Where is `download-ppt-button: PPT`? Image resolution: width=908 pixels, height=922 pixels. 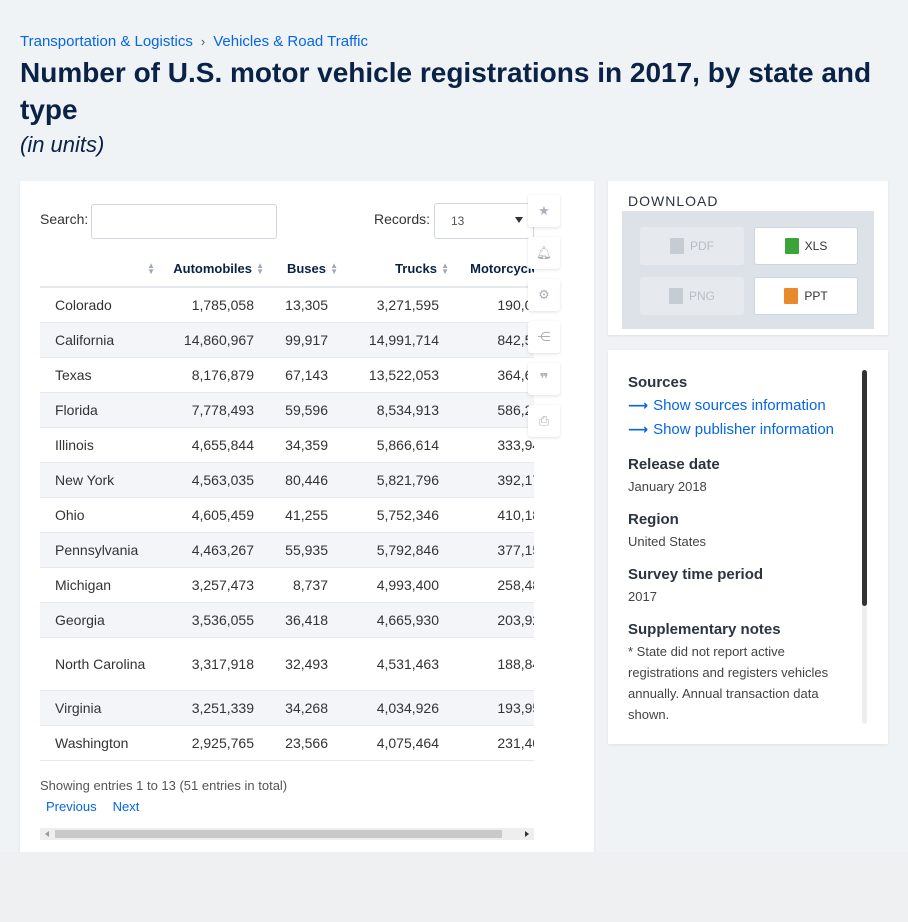 download-ppt-button: PPT is located at coordinates (806, 296).